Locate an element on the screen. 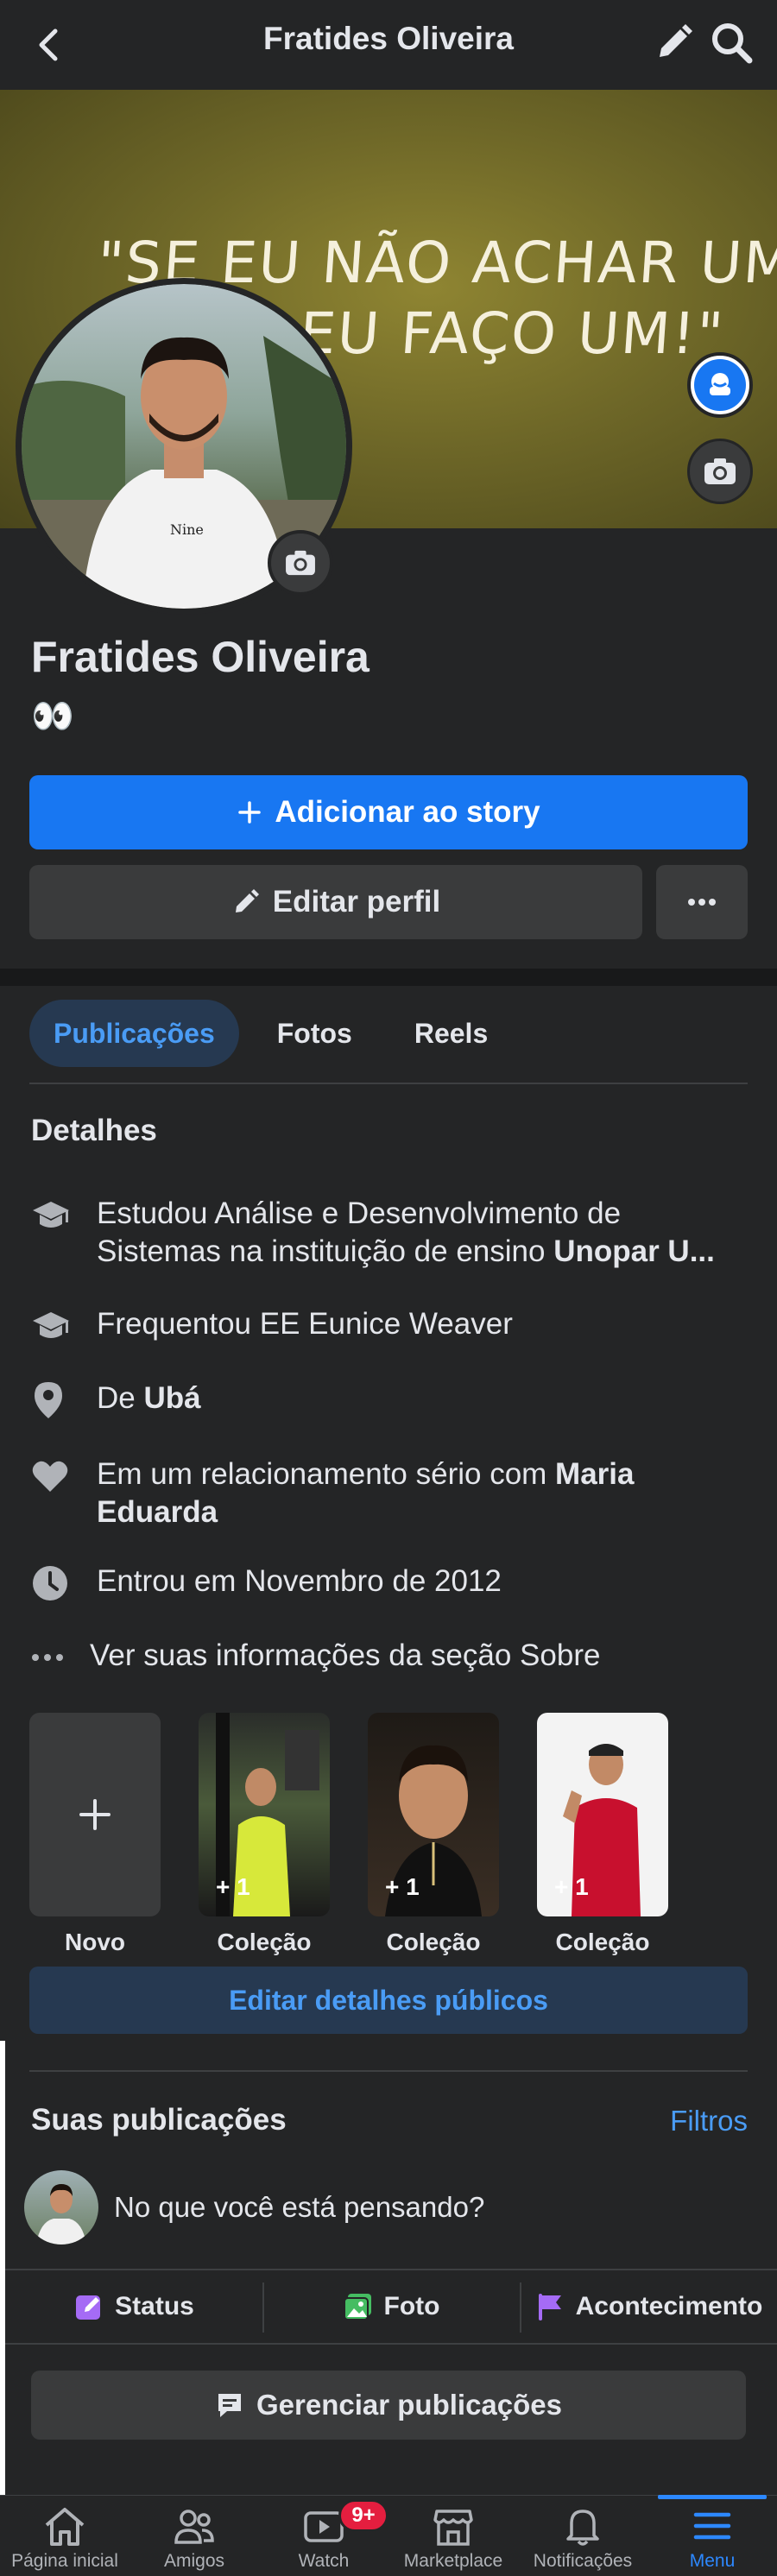 This screenshot has height=2576, width=777. cover-camera-button is located at coordinates (720, 471).